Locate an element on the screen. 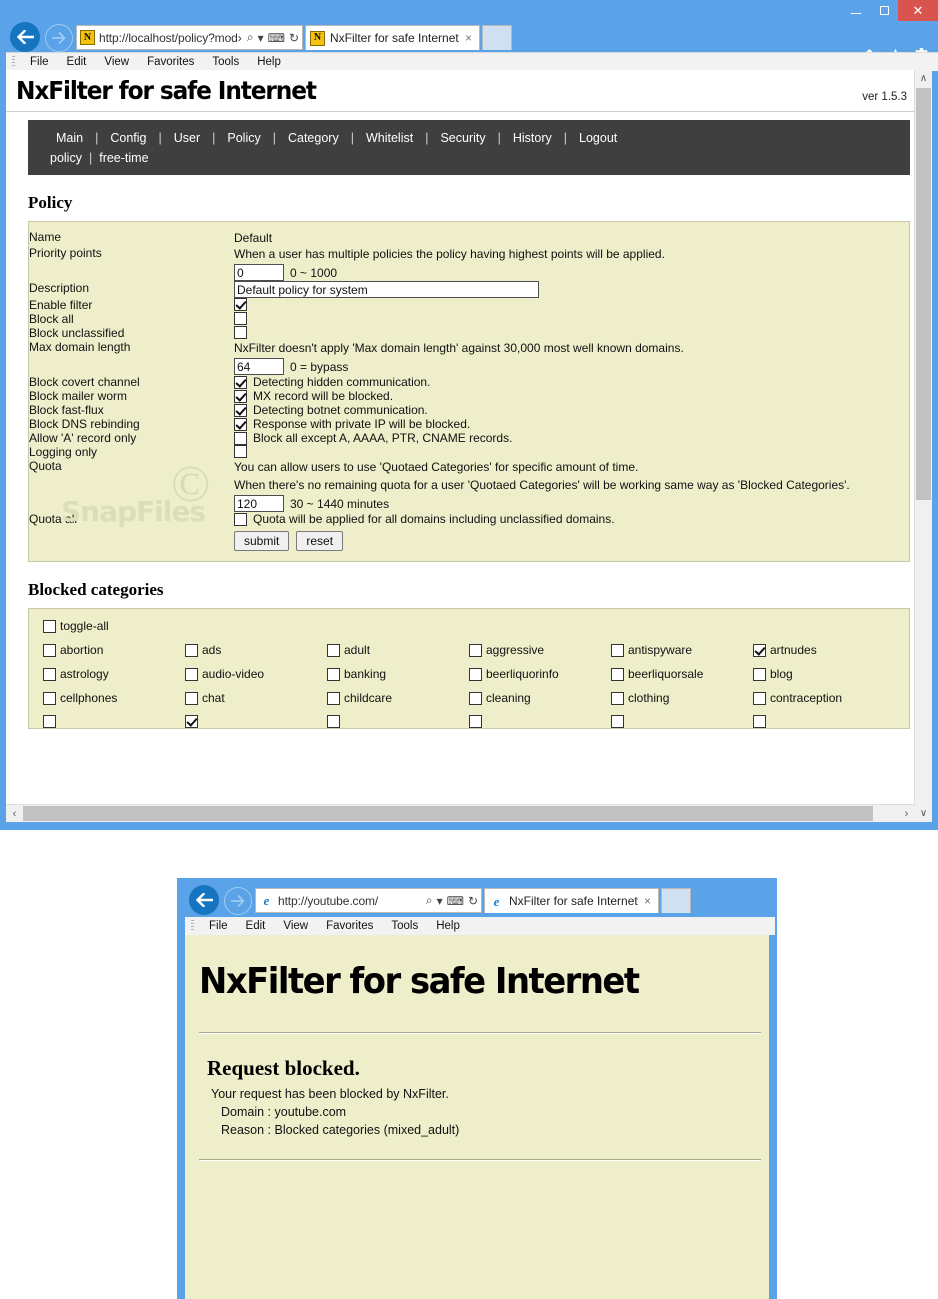 The height and width of the screenshot is (1299, 938). menu-favorites: Favorites is located at coordinates (170, 62).